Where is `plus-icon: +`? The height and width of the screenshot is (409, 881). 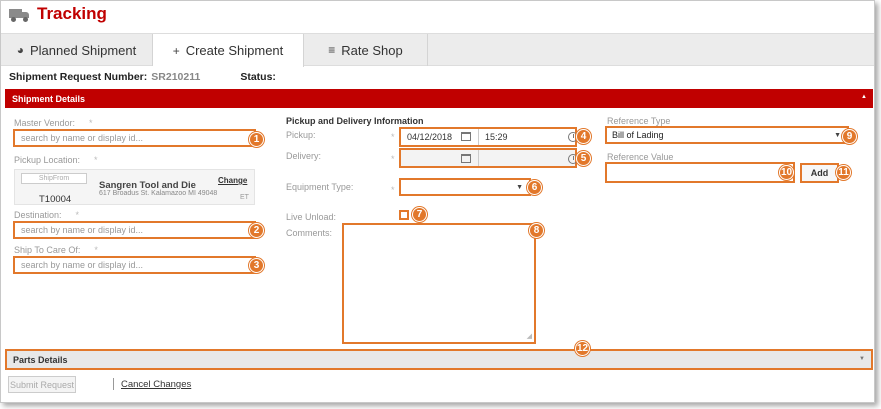 plus-icon: + is located at coordinates (176, 50).